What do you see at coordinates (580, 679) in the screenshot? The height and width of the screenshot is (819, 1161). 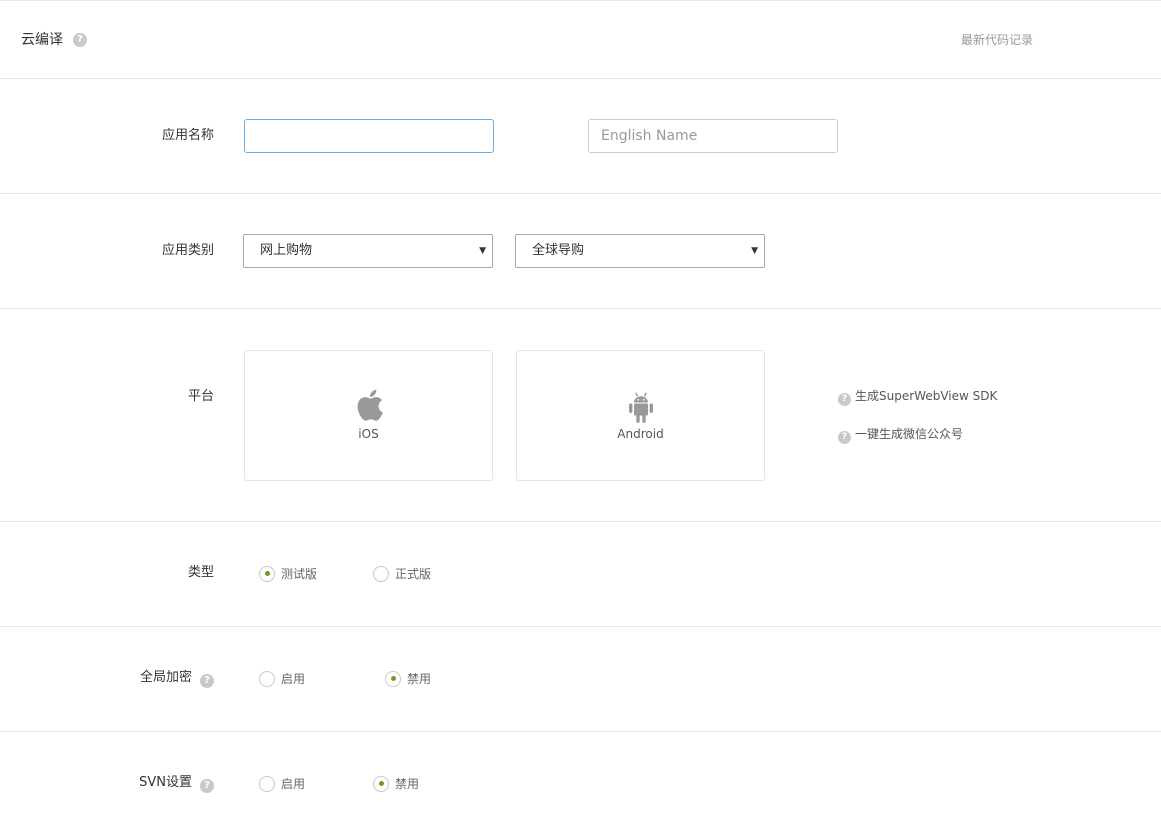 I see `global-encryption-row: 全局加密? 启用 禁用` at bounding box center [580, 679].